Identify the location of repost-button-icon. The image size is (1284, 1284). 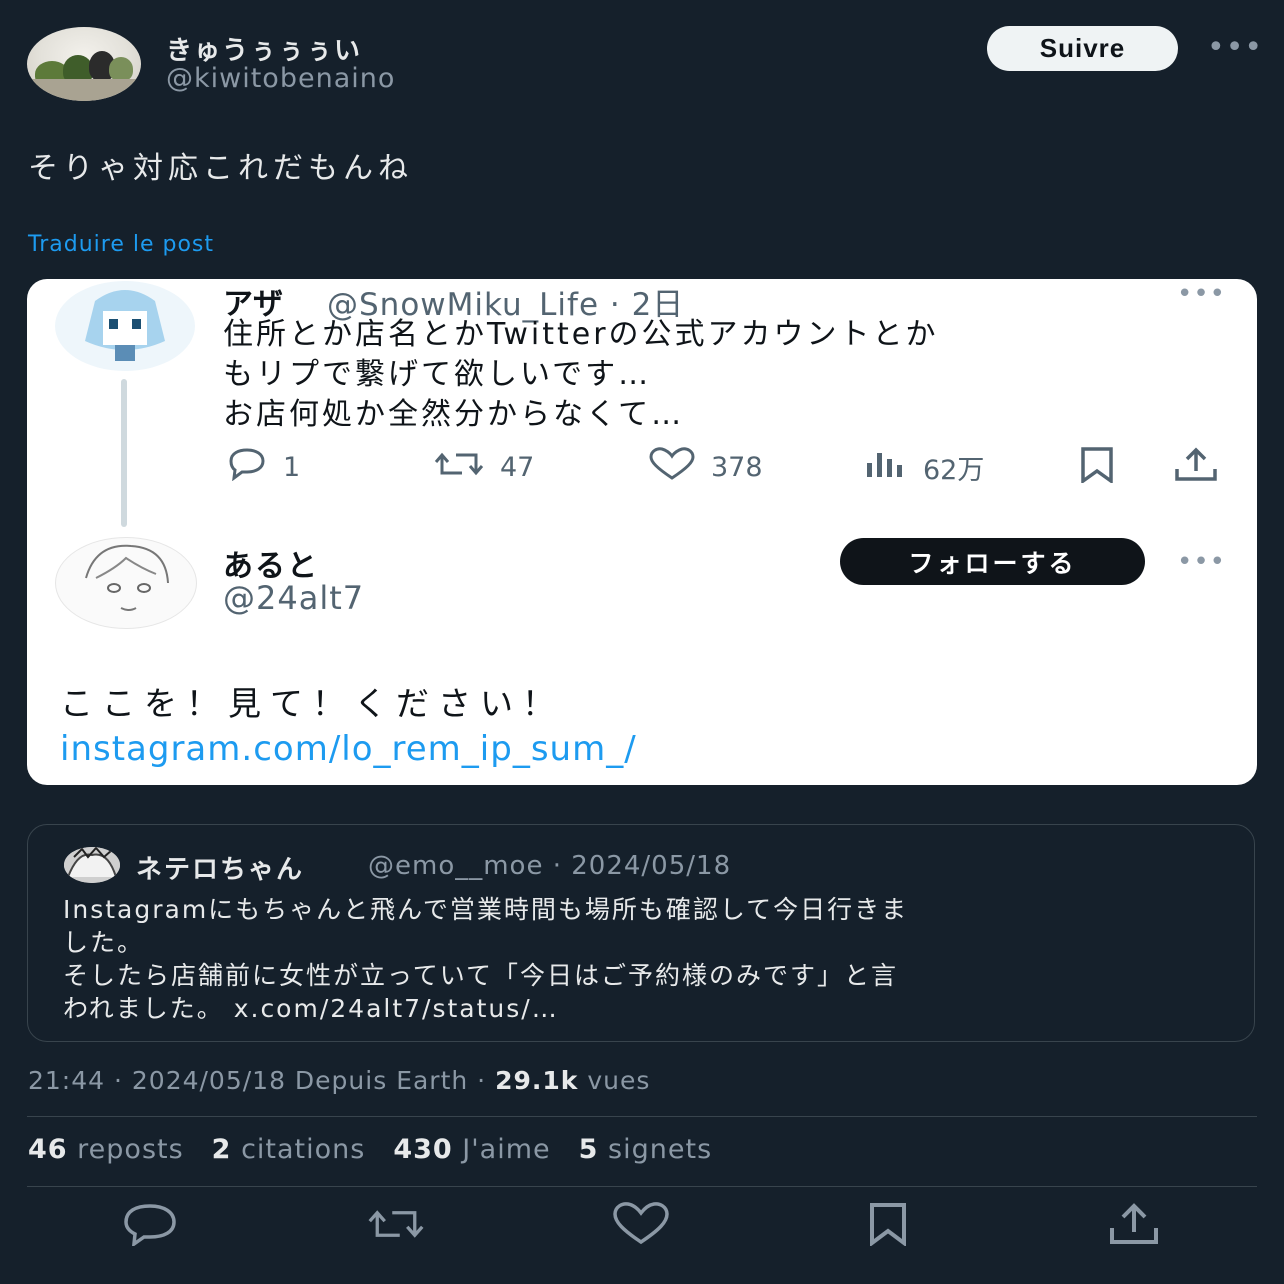
(396, 1224).